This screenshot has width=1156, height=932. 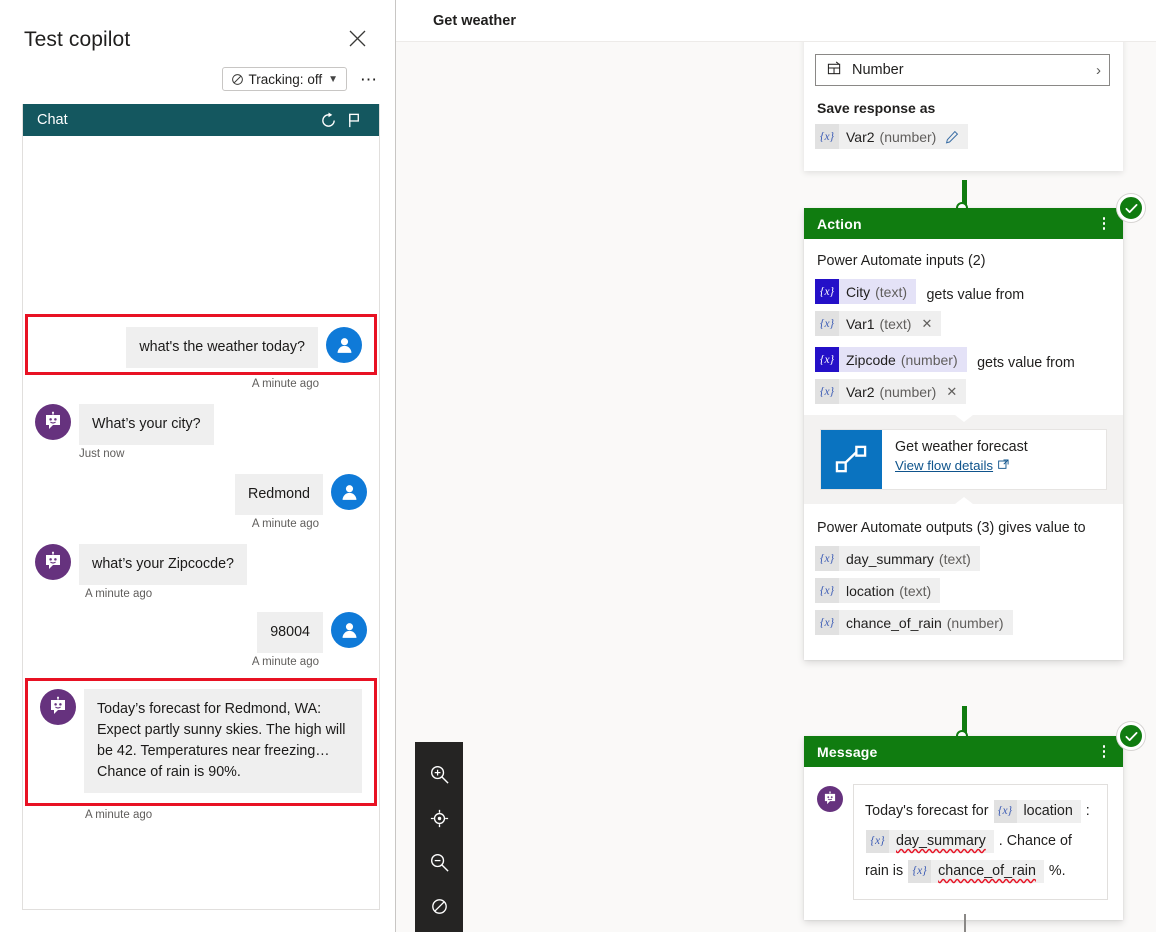 I want to click on gets-value-from-text: gets value from, so click(x=1026, y=363).